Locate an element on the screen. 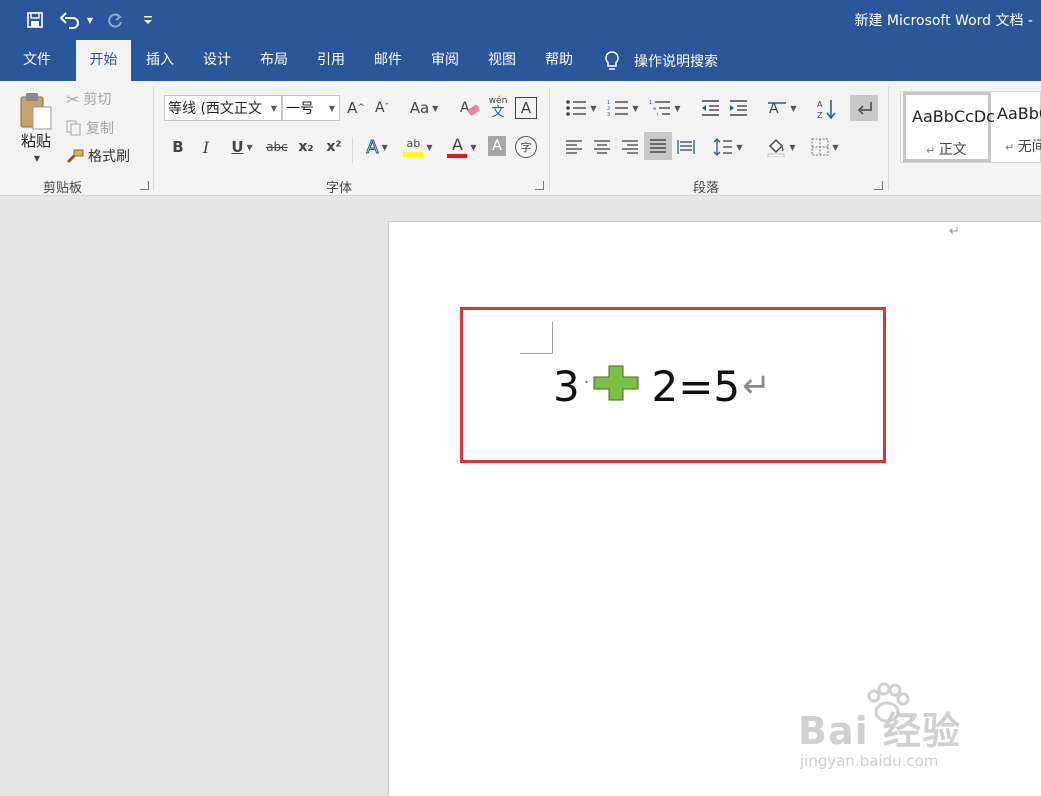 The width and height of the screenshot is (1041, 796). align-center-button is located at coordinates (602, 147).